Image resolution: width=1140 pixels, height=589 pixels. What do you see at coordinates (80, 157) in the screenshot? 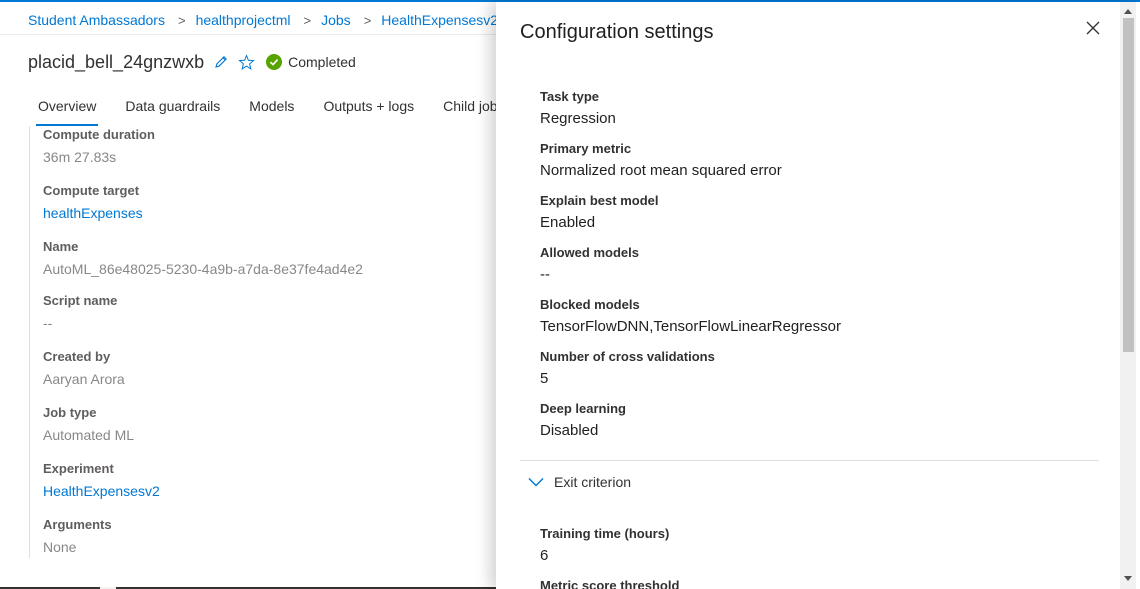
I see `property-value: 36m 27.83s` at bounding box center [80, 157].